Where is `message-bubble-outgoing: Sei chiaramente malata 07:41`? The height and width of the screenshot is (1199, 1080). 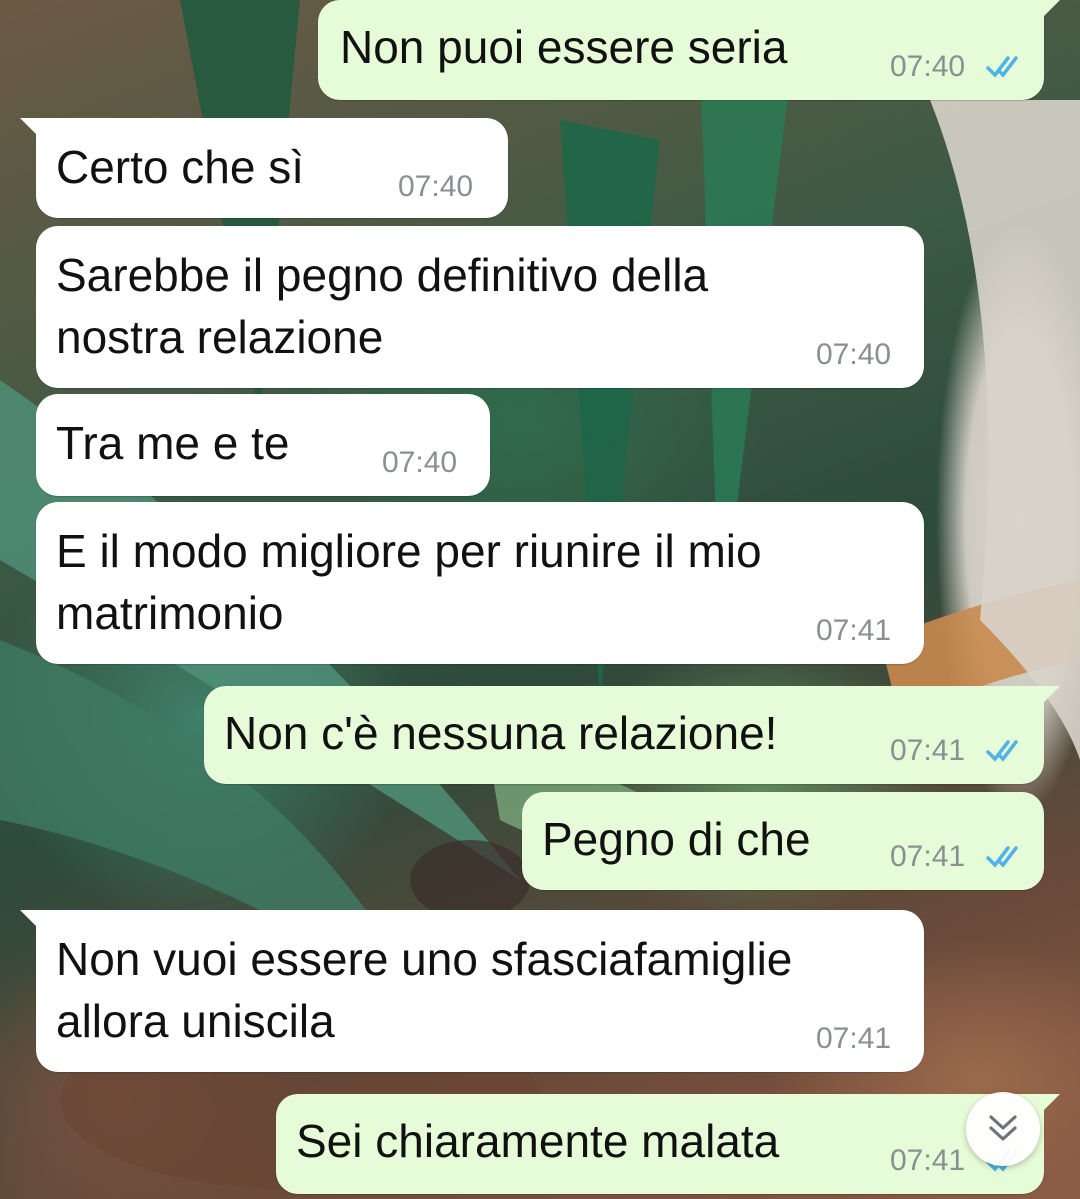 message-bubble-outgoing: Sei chiaramente malata 07:41 is located at coordinates (668, 1144).